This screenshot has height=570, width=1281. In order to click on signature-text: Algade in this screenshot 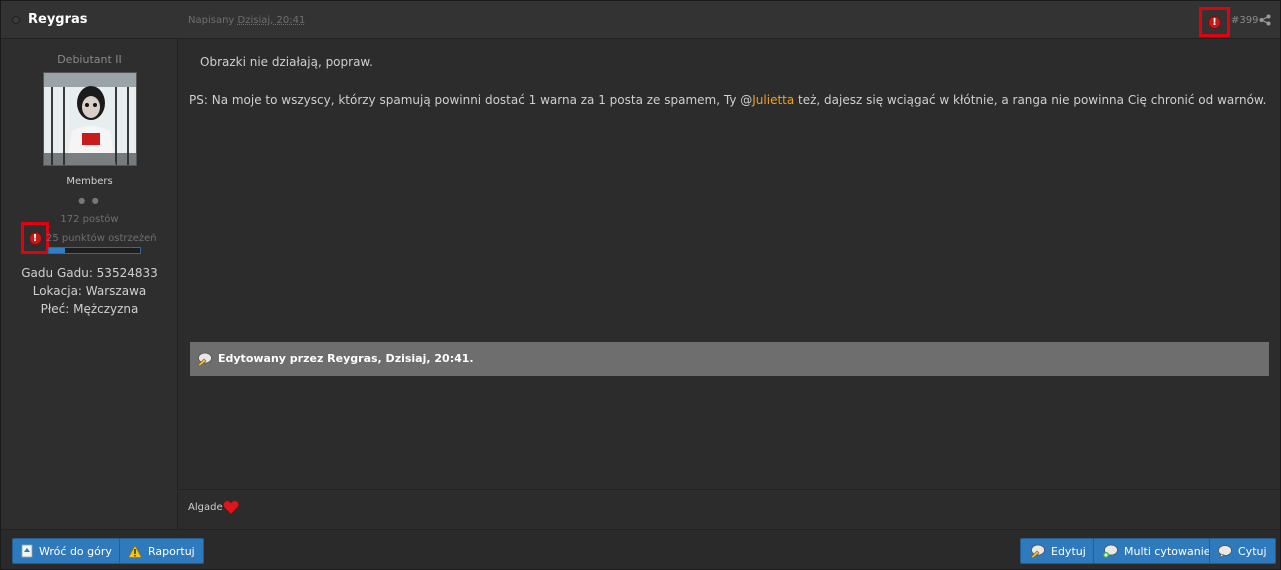, I will do `click(205, 507)`.